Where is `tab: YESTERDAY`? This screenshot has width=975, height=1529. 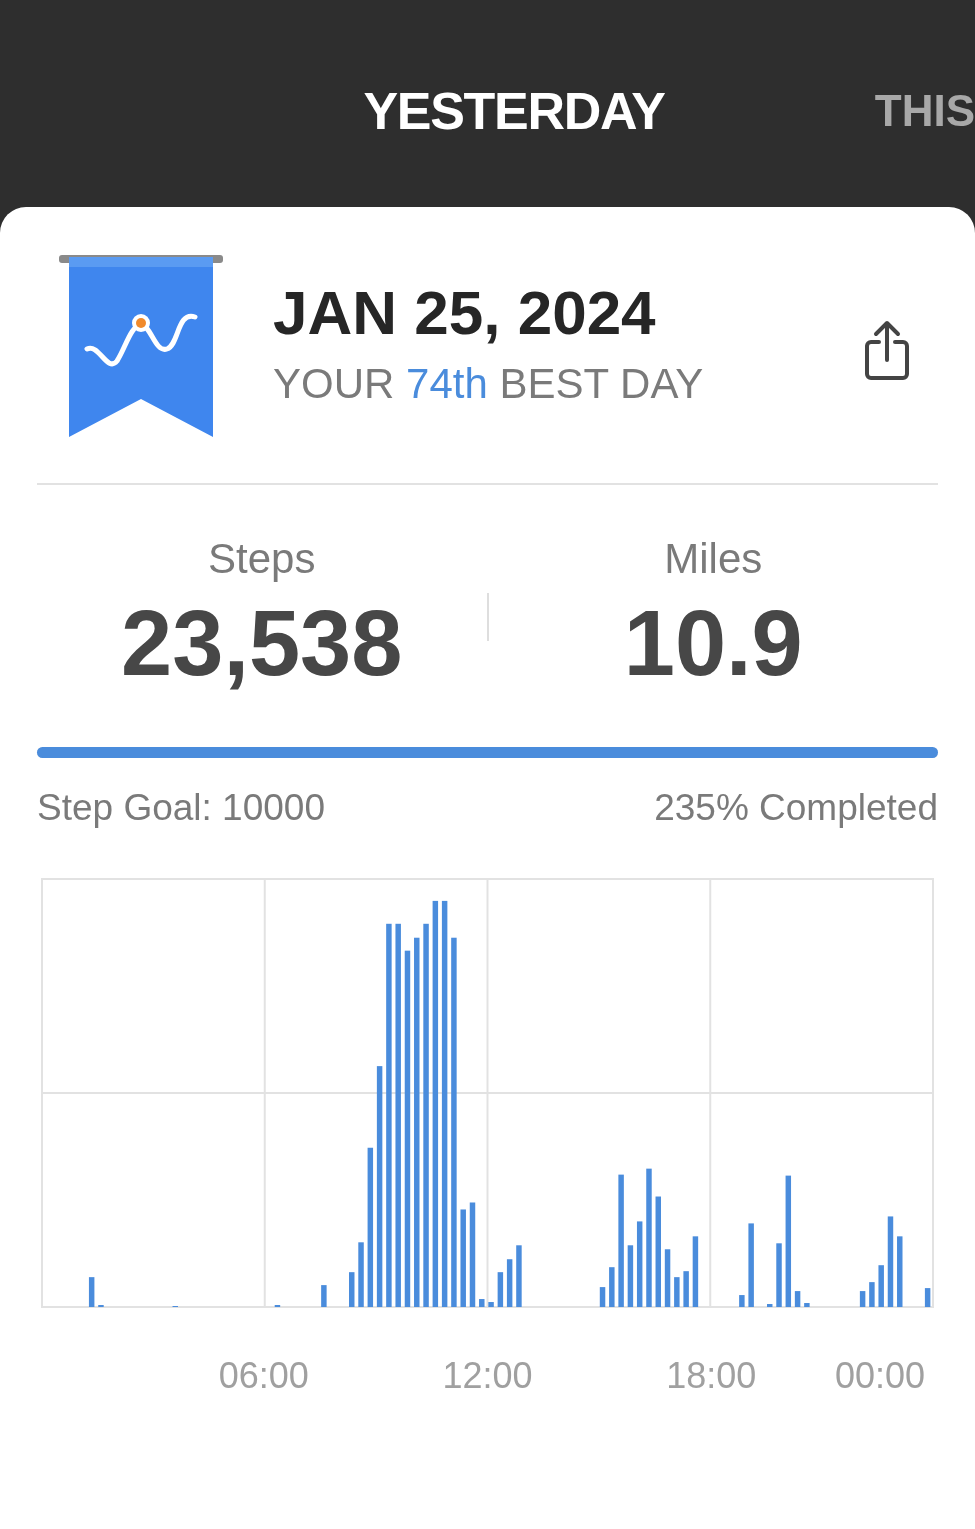
tab: YESTERDAY is located at coordinates (514, 110).